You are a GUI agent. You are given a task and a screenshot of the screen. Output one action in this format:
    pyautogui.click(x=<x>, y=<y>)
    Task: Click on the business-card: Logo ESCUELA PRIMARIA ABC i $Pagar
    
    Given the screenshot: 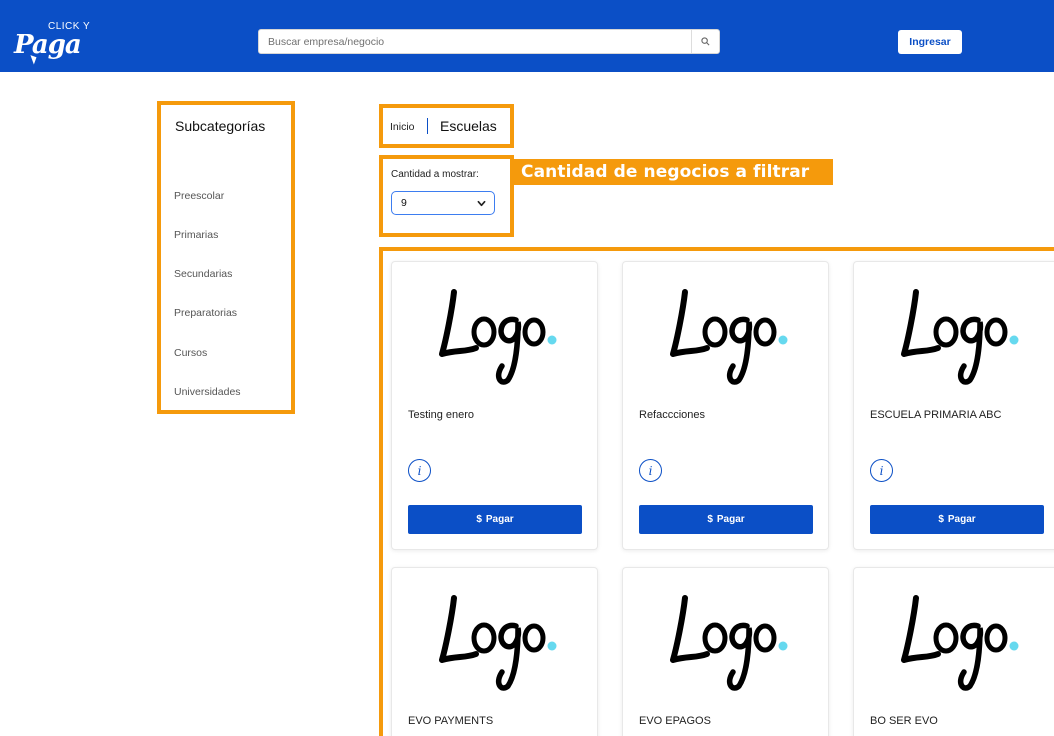 What is the action you would take?
    pyautogui.click(x=953, y=405)
    